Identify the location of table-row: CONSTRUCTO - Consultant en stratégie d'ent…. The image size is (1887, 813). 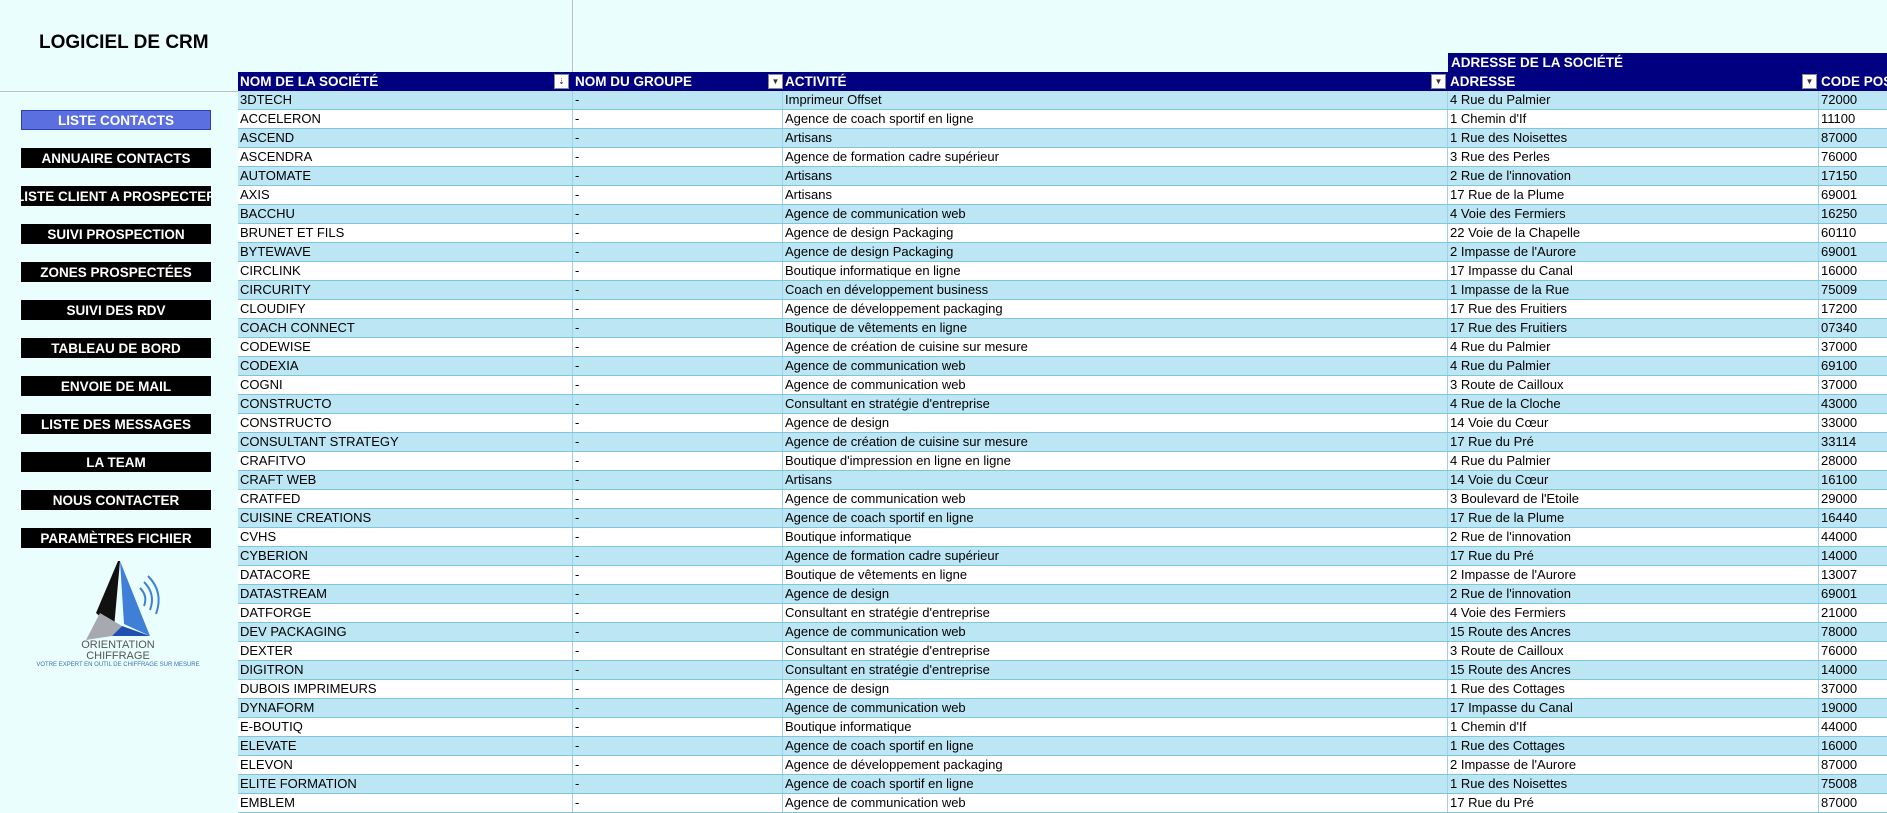
(1062, 404).